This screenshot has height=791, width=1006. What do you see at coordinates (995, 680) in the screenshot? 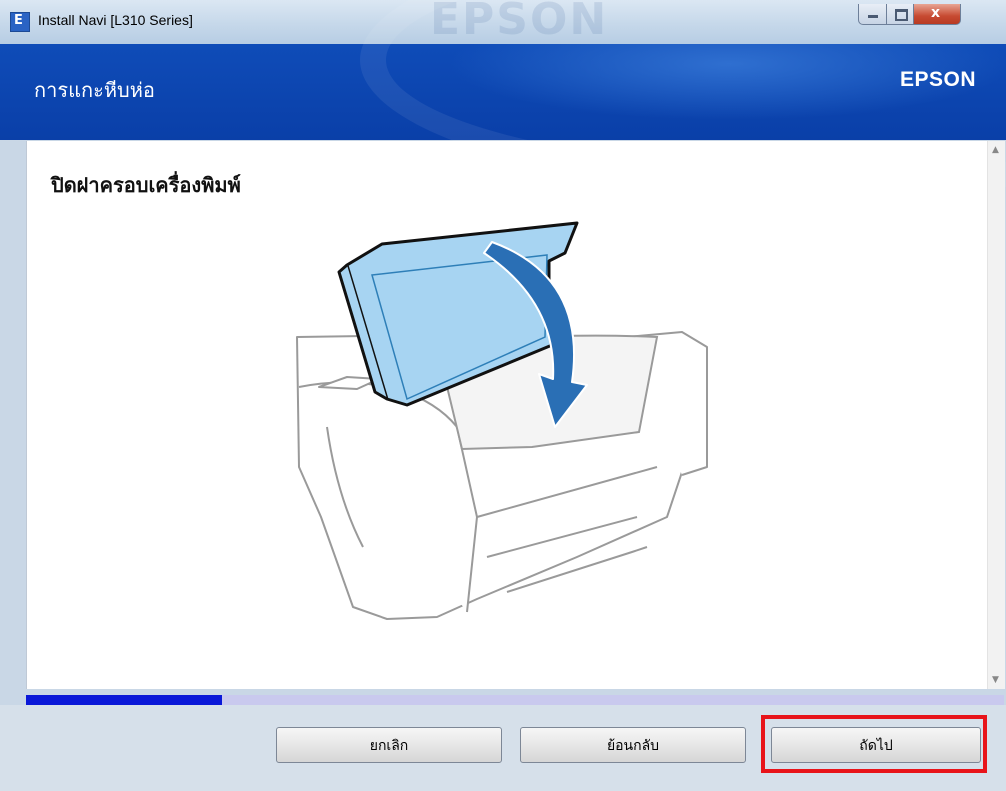
I see `scroll-down-arrow-icon: ▼` at bounding box center [995, 680].